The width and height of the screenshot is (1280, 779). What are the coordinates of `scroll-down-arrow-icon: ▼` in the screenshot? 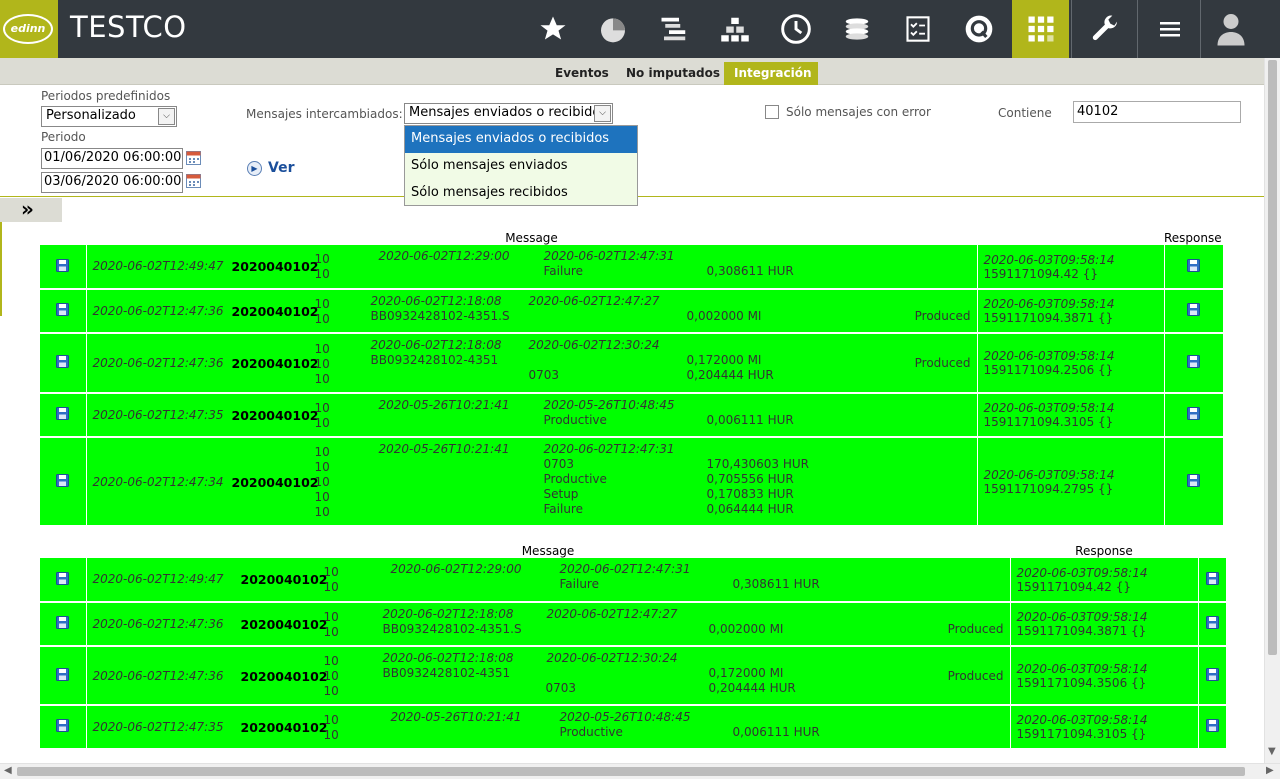 It's located at (1272, 751).